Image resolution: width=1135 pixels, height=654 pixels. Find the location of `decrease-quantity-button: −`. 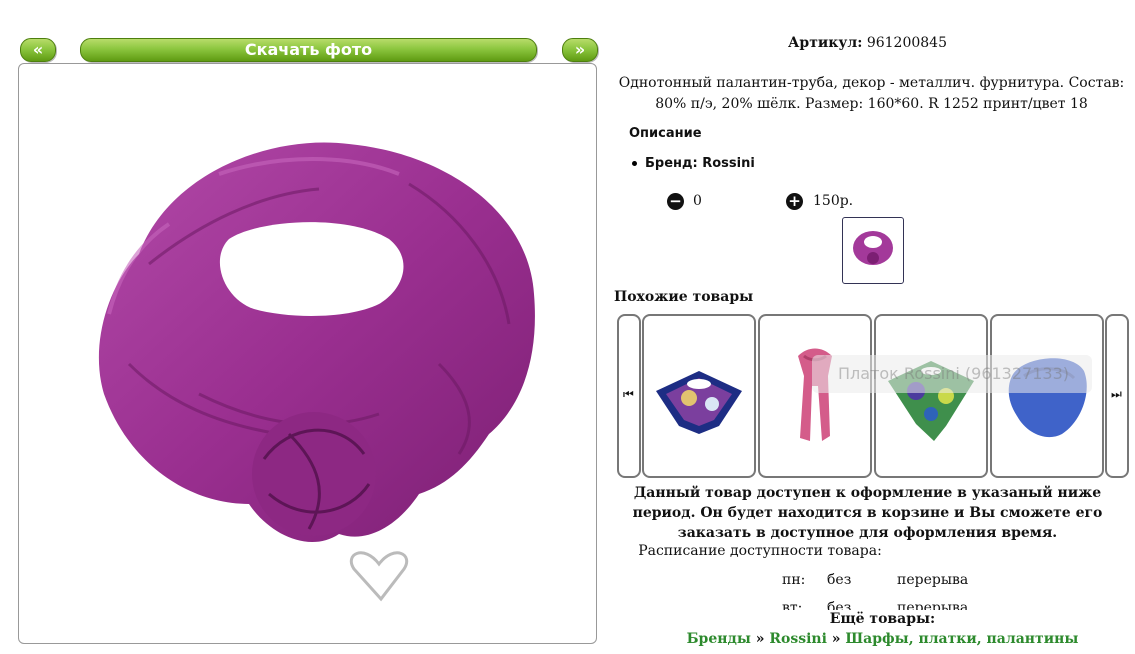

decrease-quantity-button: − is located at coordinates (675, 201).